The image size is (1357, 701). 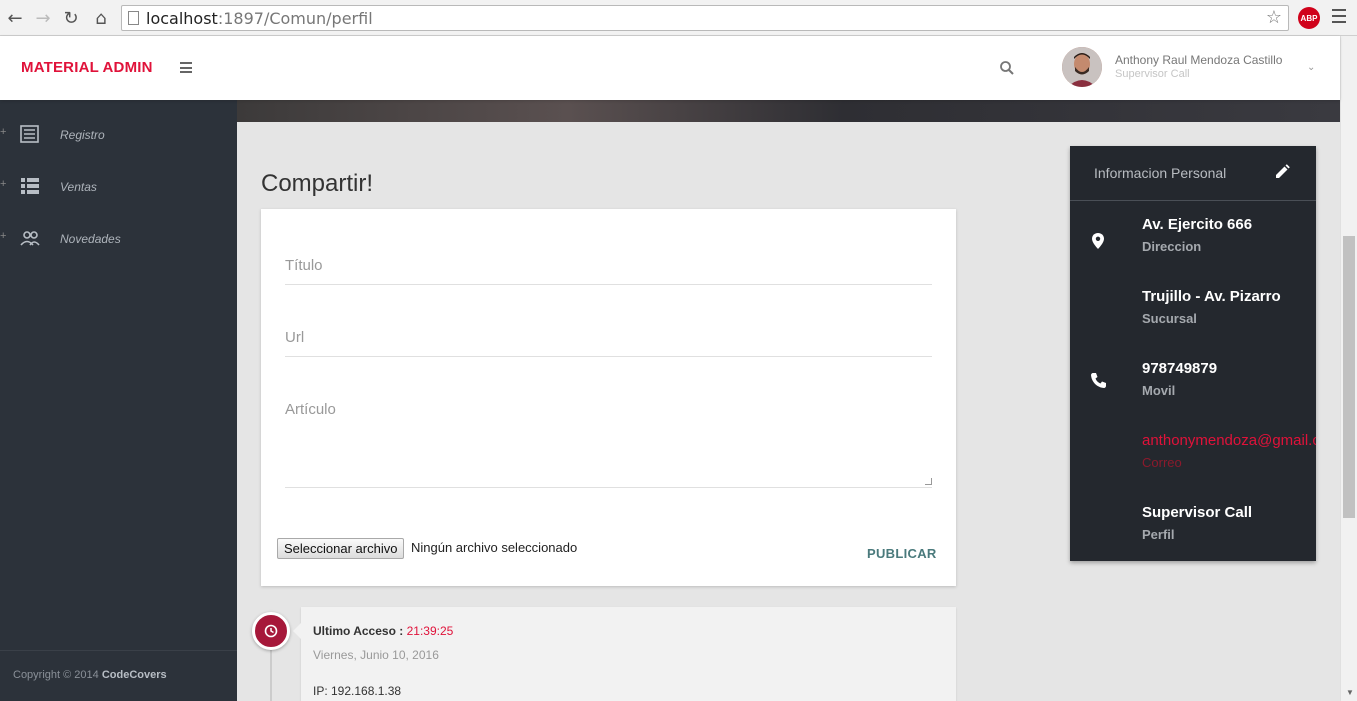 I want to click on article-placeholder: Artículo, so click(x=310, y=409).